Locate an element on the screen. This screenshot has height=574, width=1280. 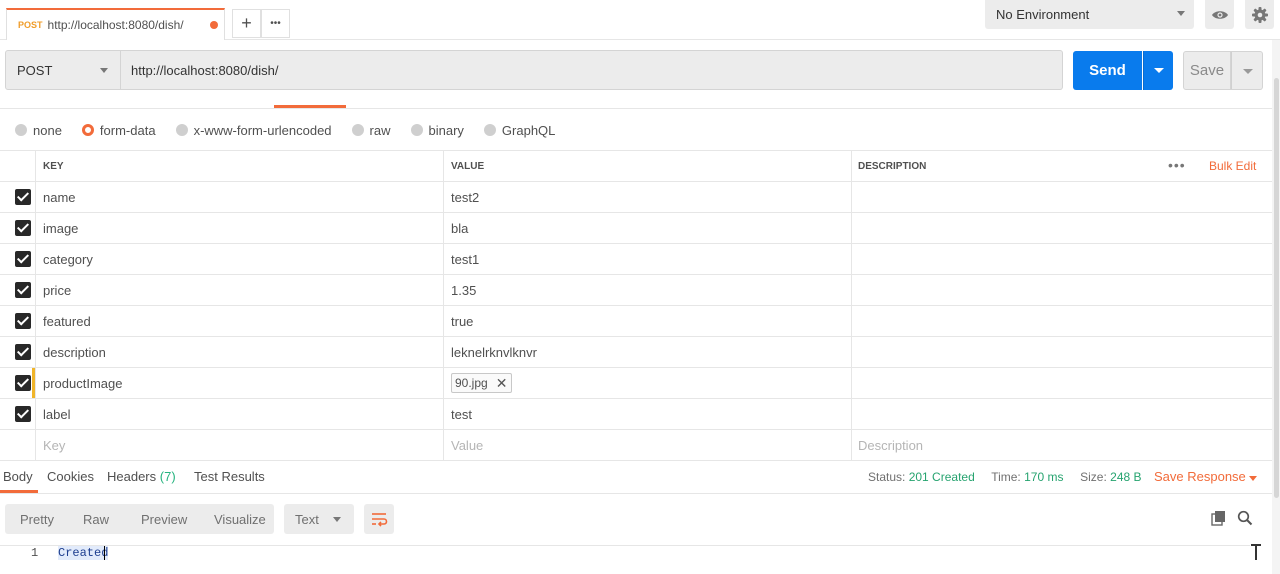
body-type-none: none is located at coordinates (38, 130).